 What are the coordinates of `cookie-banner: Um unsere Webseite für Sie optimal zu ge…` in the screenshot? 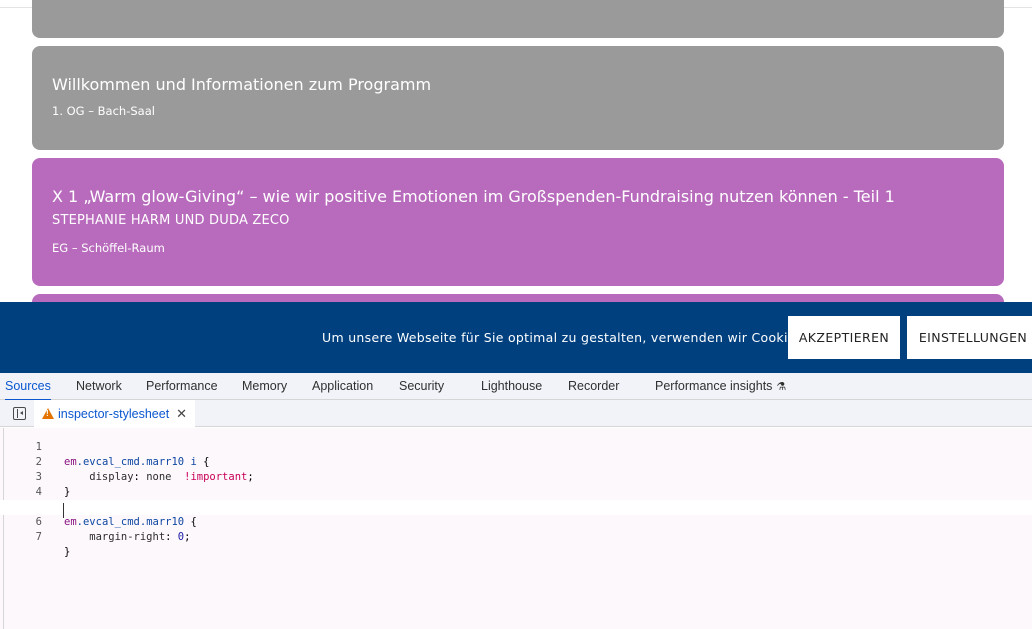 It's located at (516, 337).